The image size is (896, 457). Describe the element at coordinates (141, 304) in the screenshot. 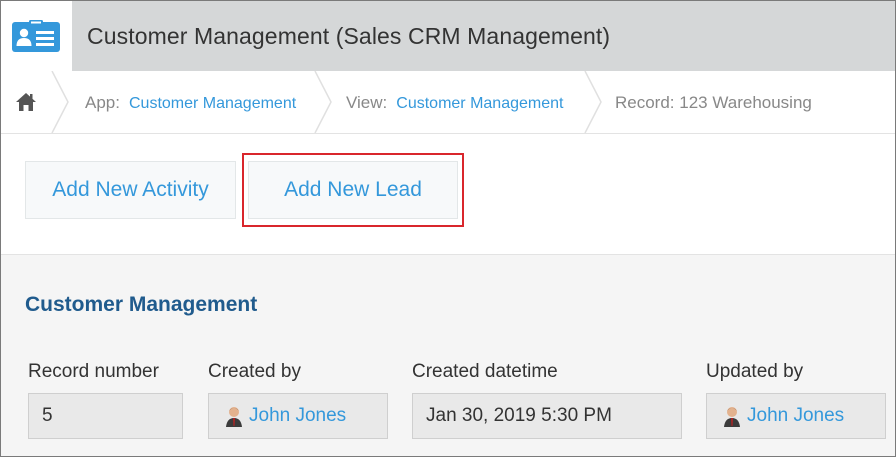

I see `section-title: Customer Management` at that location.